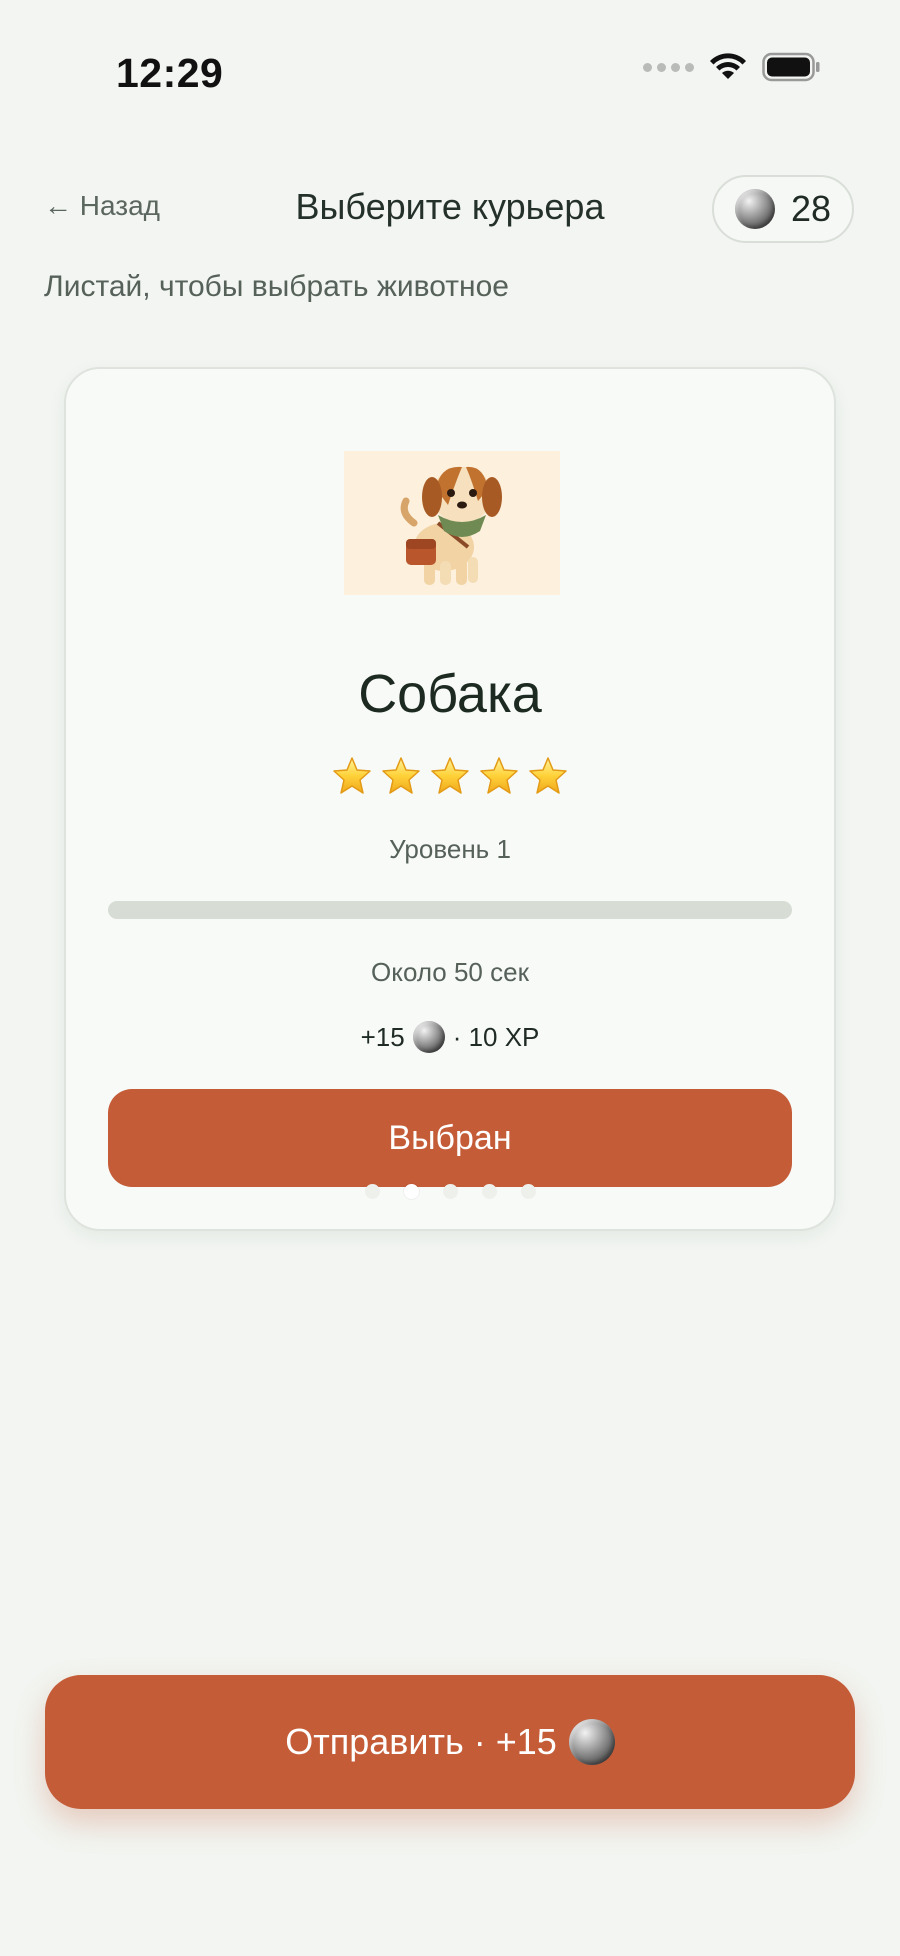  What do you see at coordinates (450, 910) in the screenshot?
I see `level-progress-bar` at bounding box center [450, 910].